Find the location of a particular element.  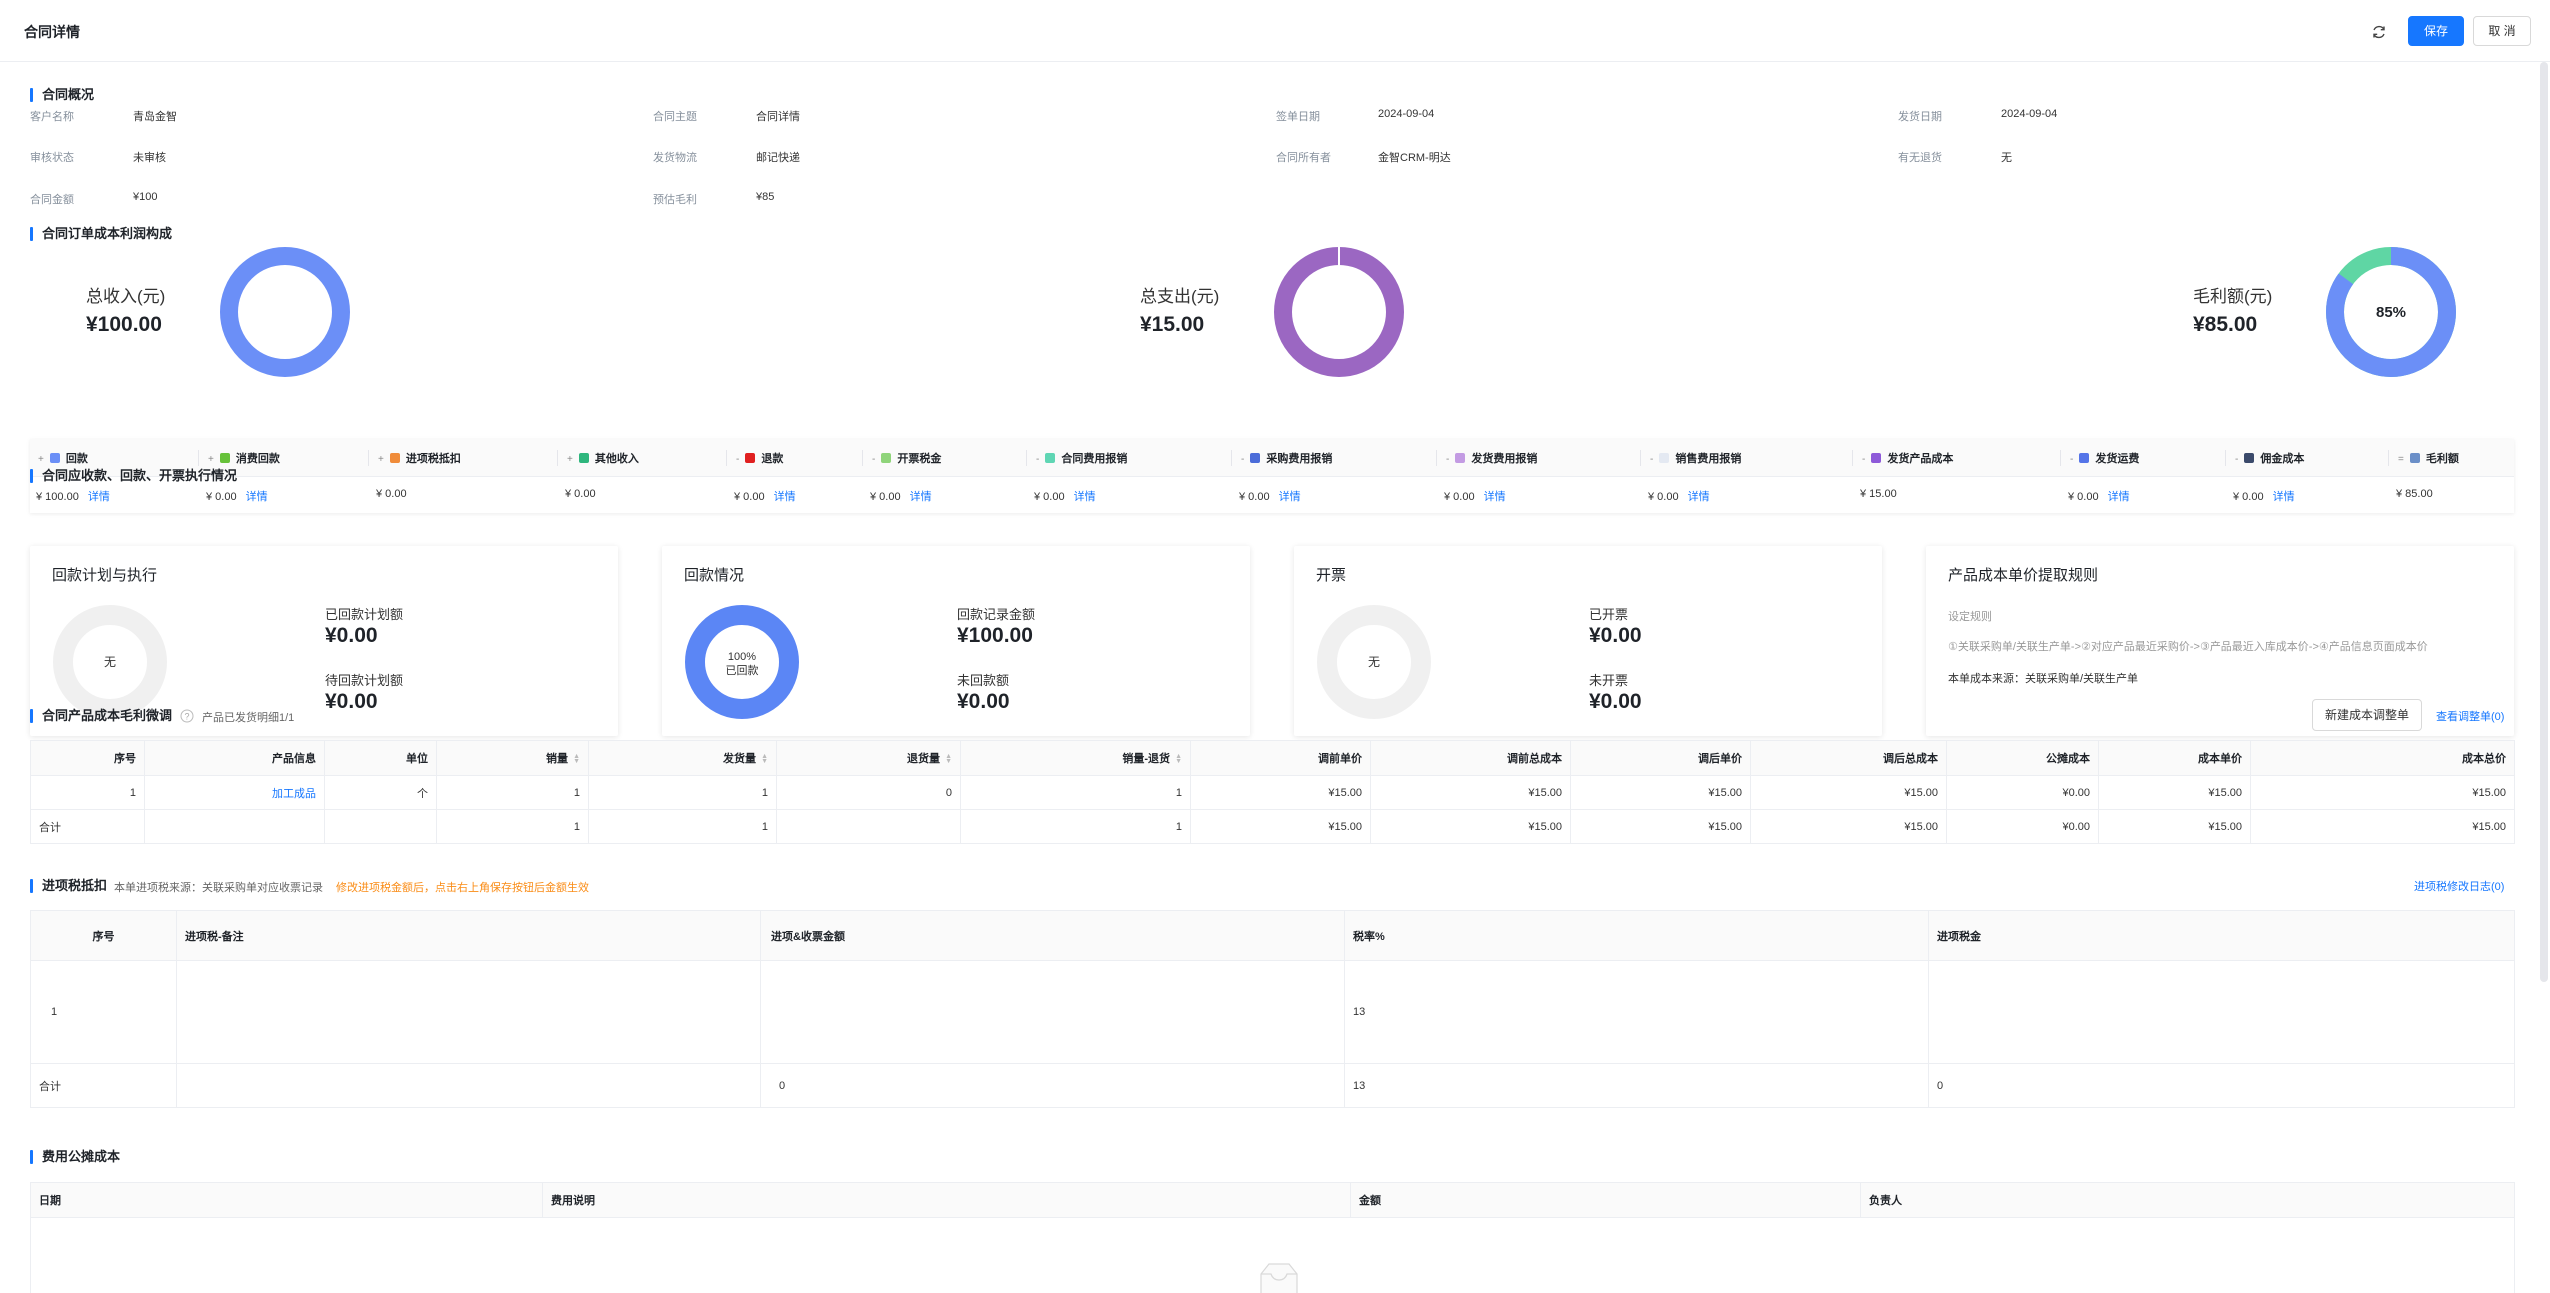

help-icon: ? is located at coordinates (187, 716).